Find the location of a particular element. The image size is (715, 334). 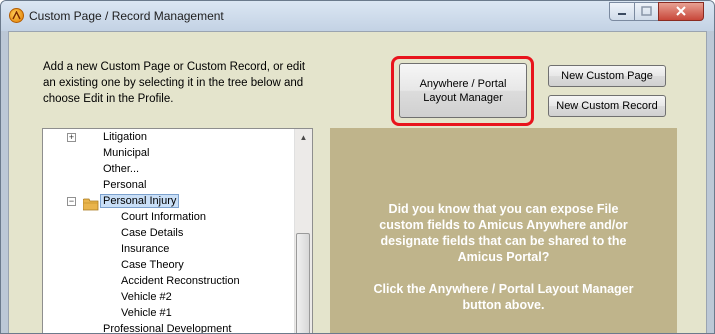

maximize-button is located at coordinates (646, 11).